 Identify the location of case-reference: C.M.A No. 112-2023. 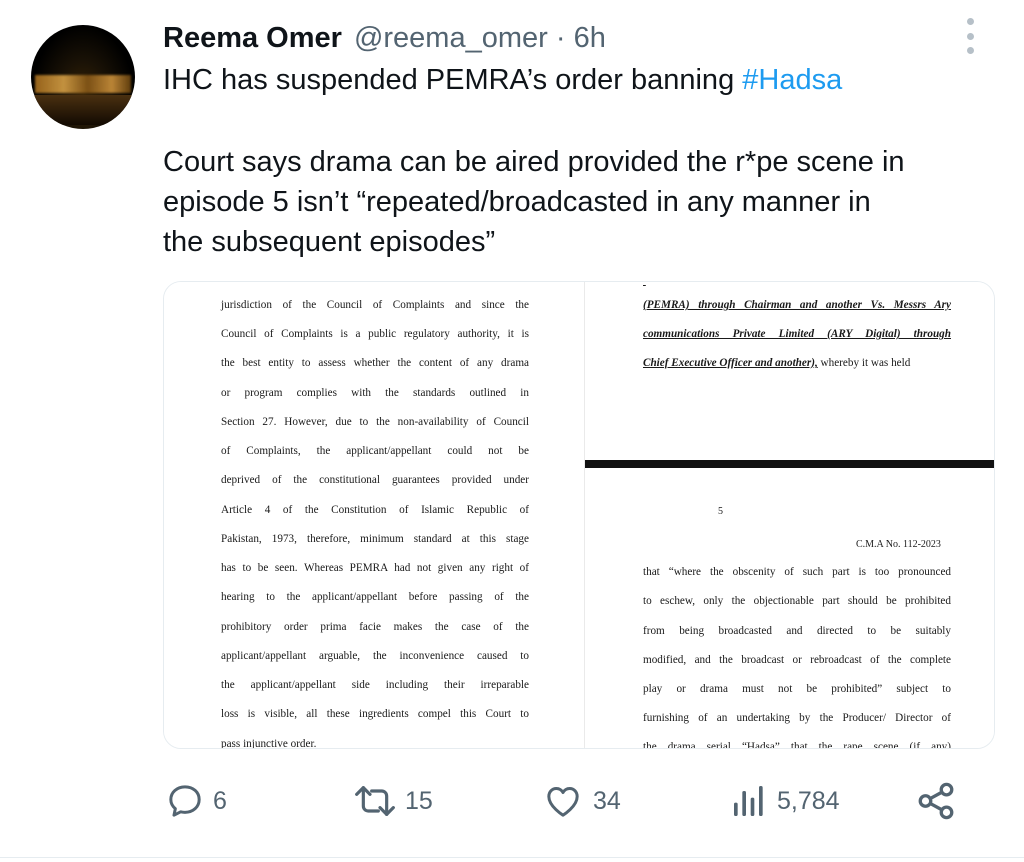
(898, 544).